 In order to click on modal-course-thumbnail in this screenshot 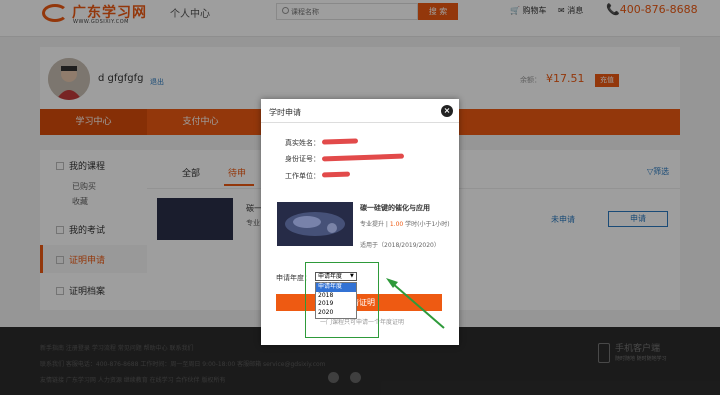, I will do `click(315, 224)`.